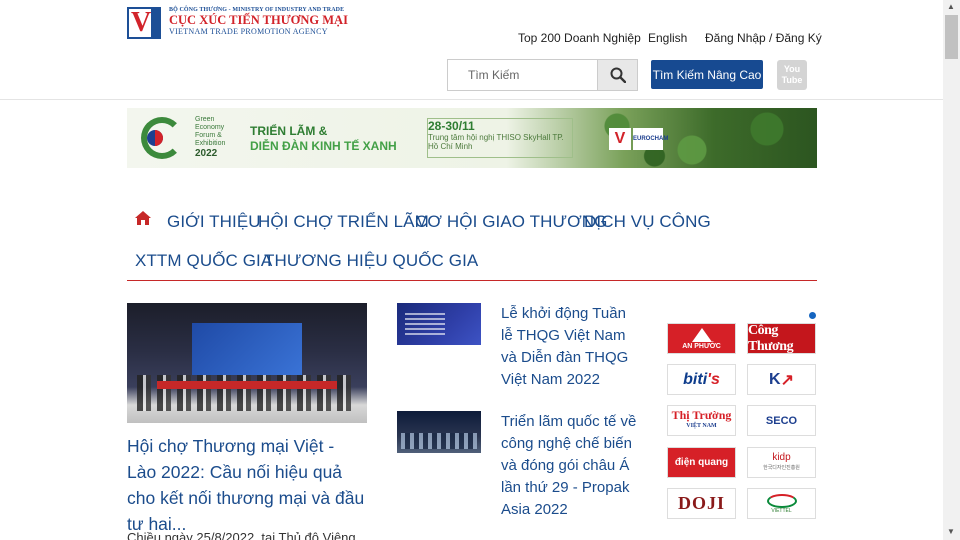 The image size is (960, 540). Describe the element at coordinates (511, 222) in the screenshot. I see `nav-co-hoi-giao-thuong: CƠ HỘI GIAO THƯƠNG` at that location.